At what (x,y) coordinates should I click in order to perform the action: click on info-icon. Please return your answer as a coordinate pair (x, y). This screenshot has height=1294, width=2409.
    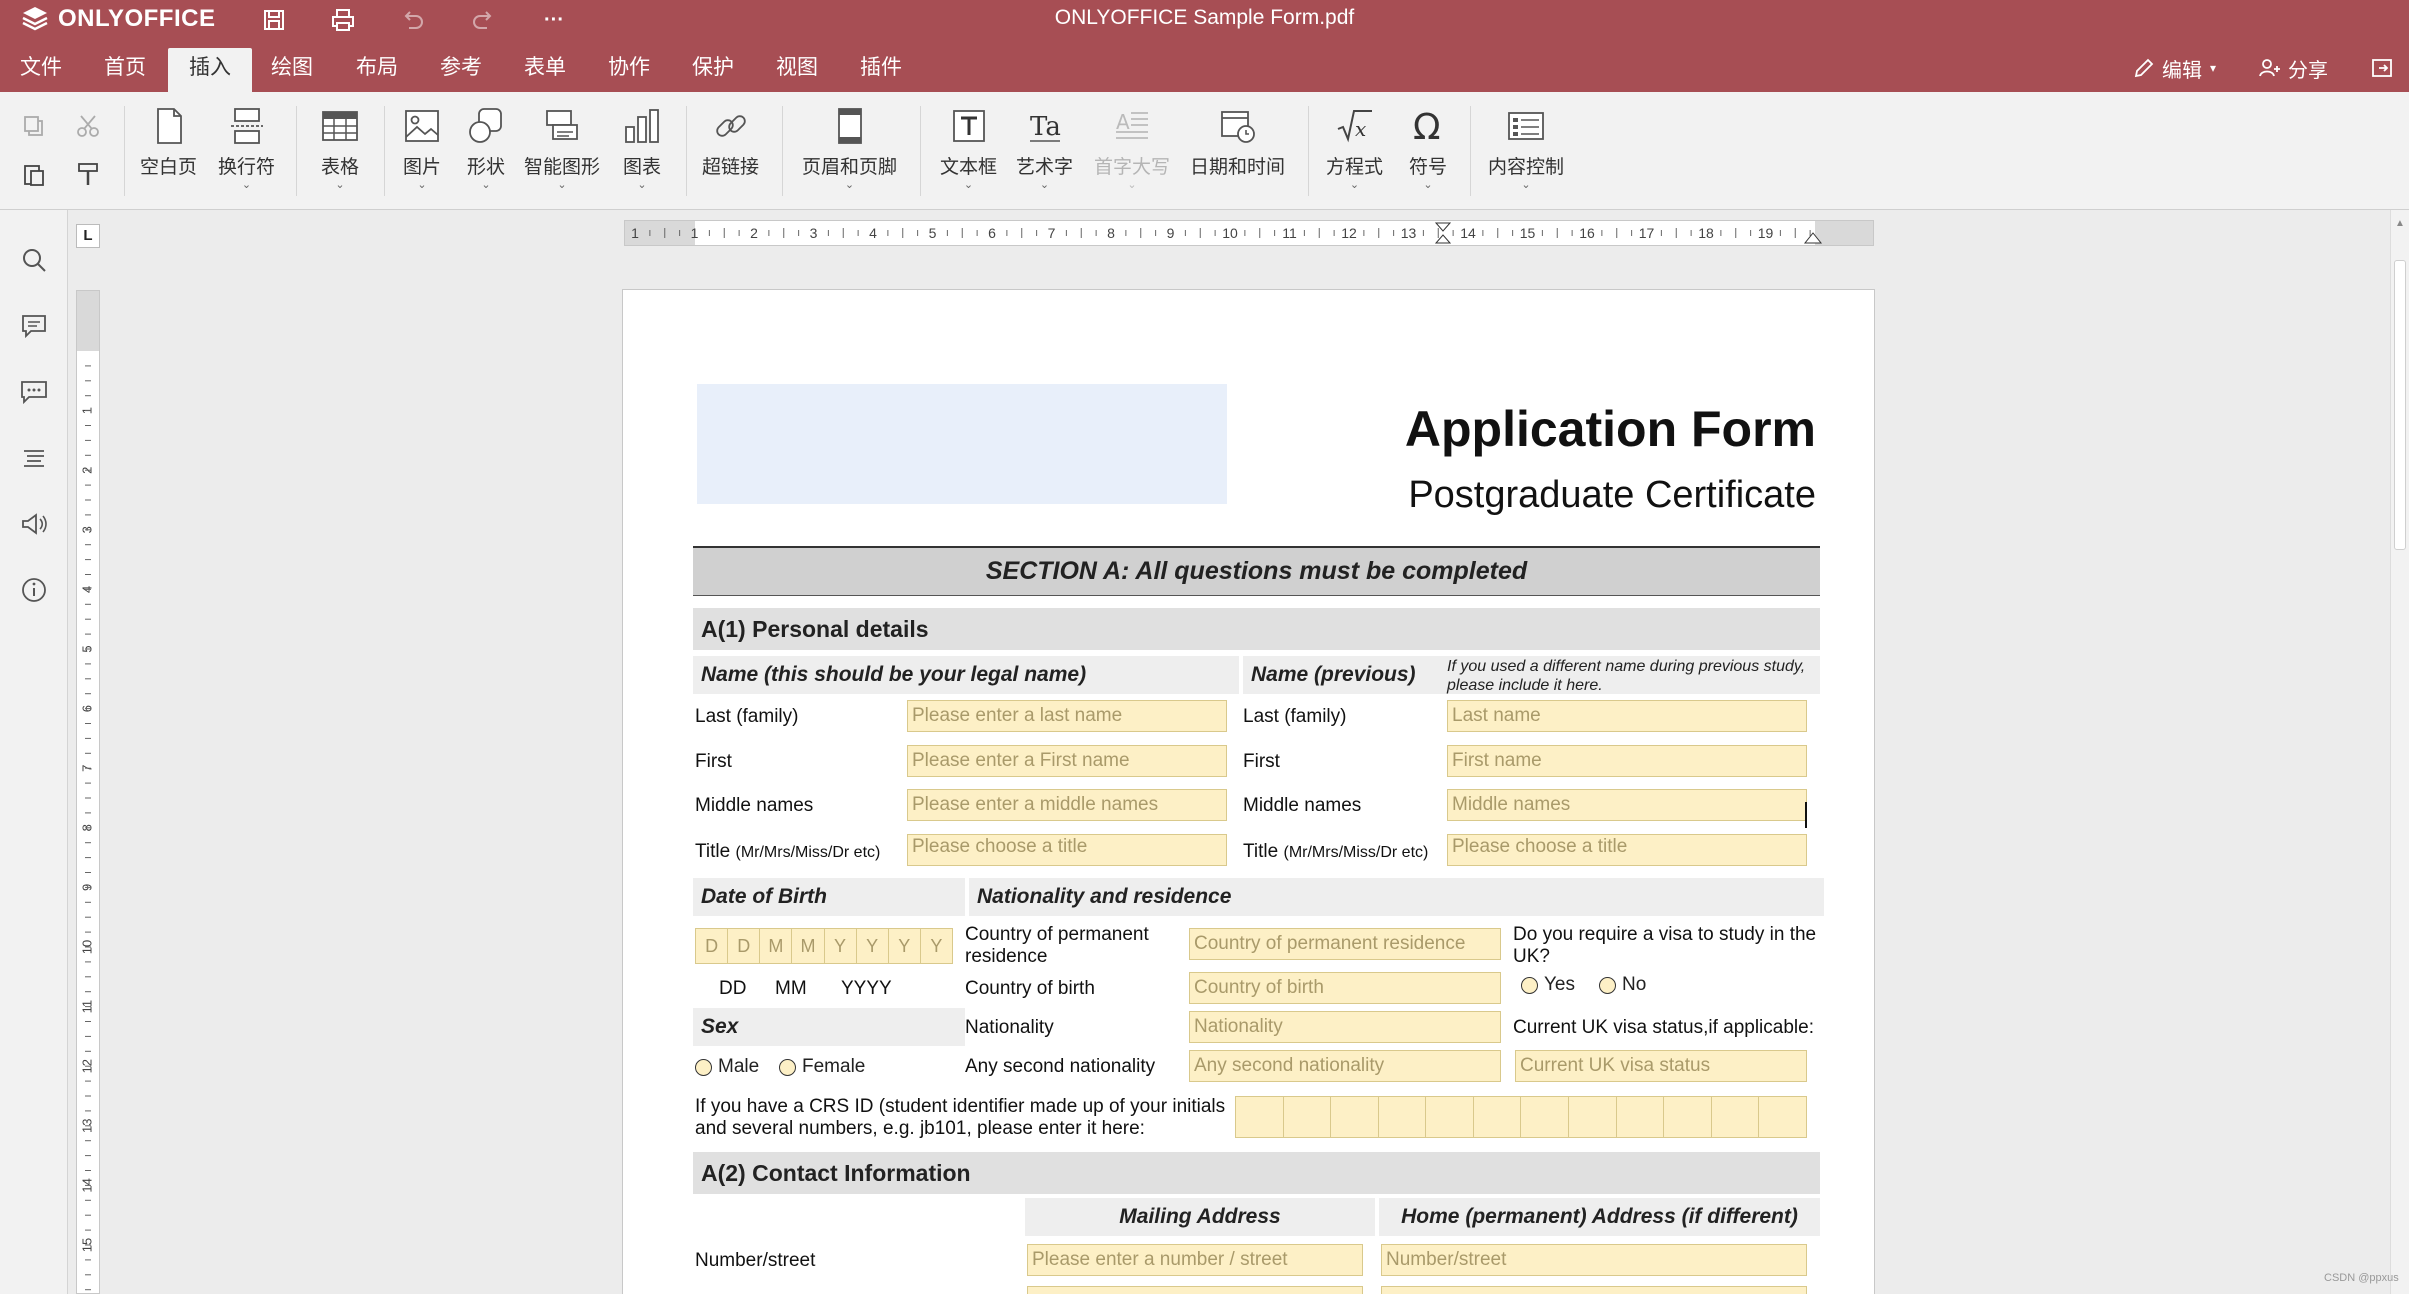
    Looking at the image, I should click on (34, 590).